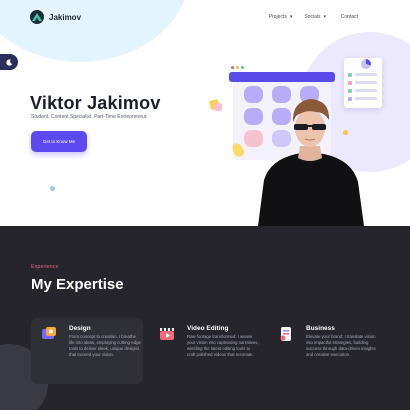 This screenshot has width=410, height=410. I want to click on business-icon, so click(285, 334).